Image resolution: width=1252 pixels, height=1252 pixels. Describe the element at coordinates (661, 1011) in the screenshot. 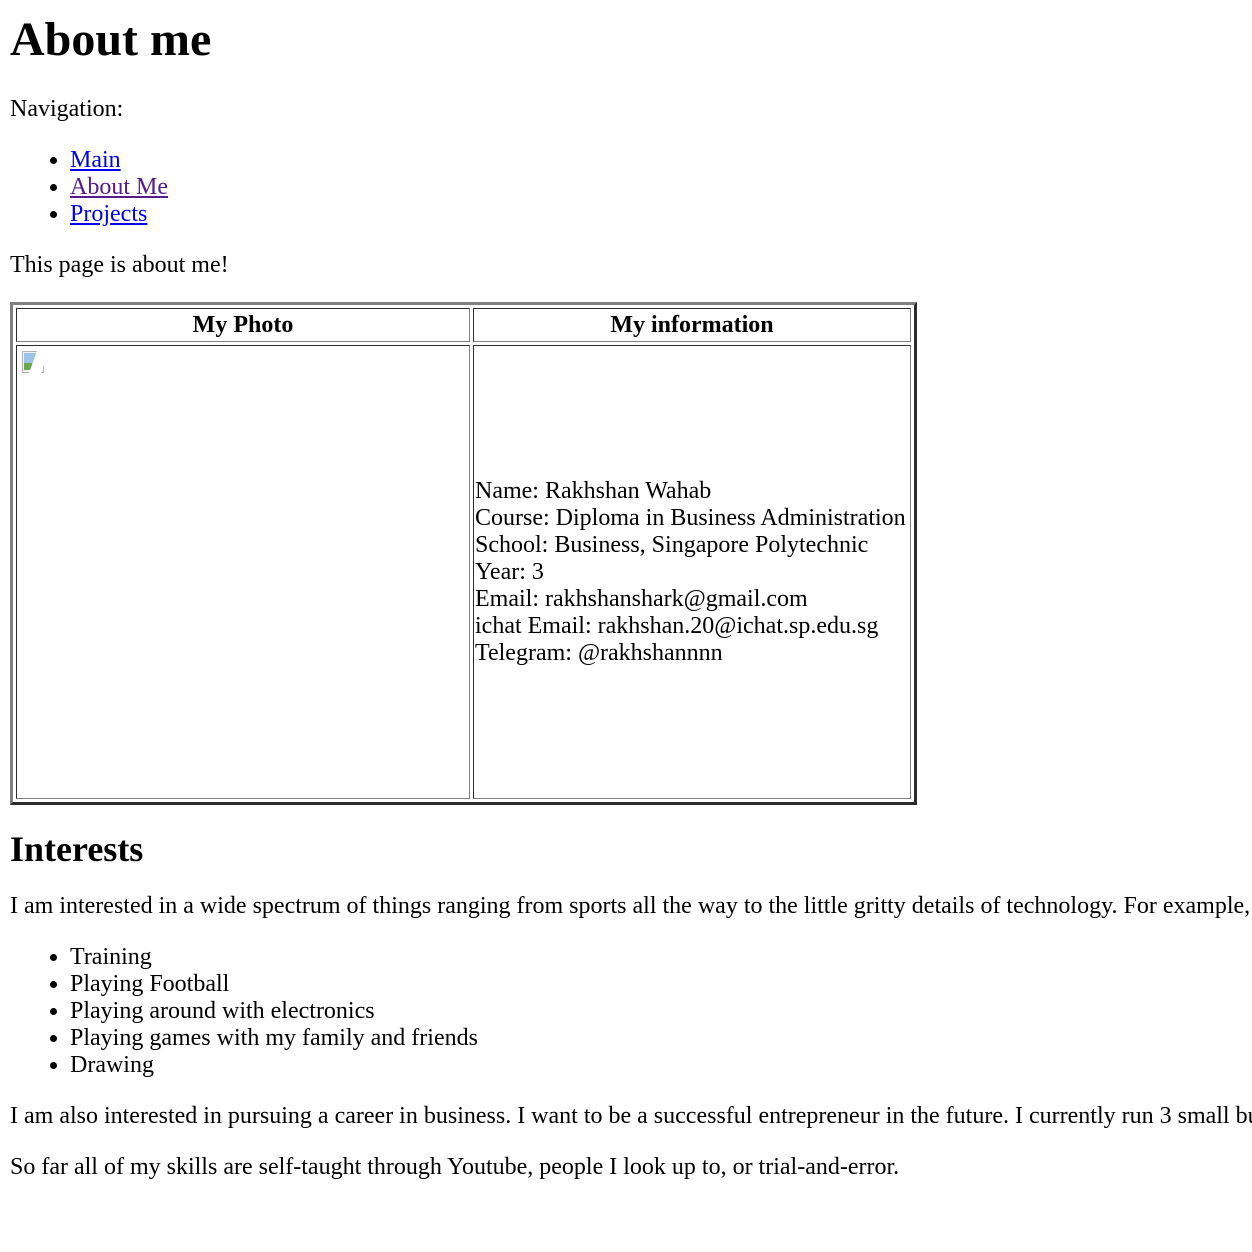

I see `list-item: Playing around with electronics` at that location.